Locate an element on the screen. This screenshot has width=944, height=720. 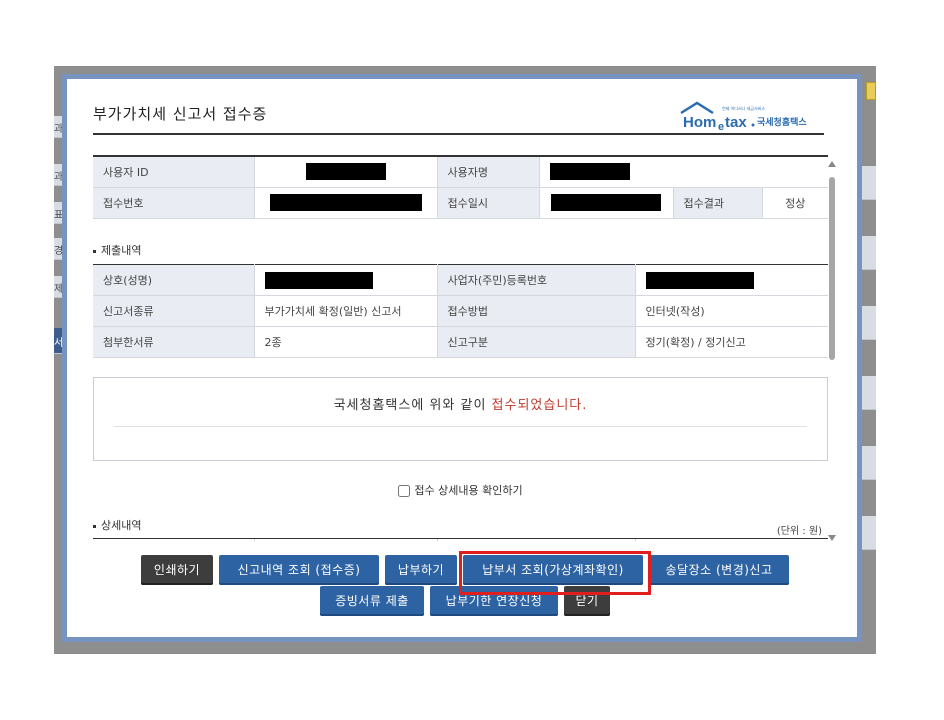
house-icon: Hom e tax 언제 어디서나 세금서비스 국세청홈택스 is located at coordinates (743, 117).